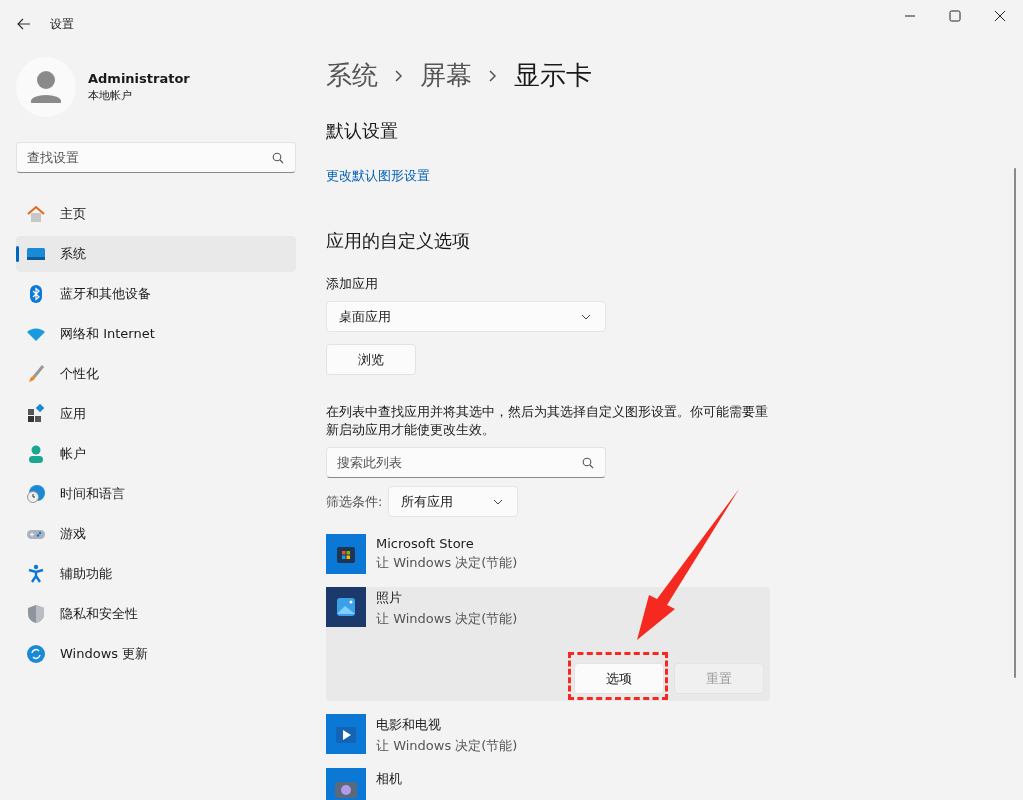  I want to click on back-arrow-icon, so click(24, 24).